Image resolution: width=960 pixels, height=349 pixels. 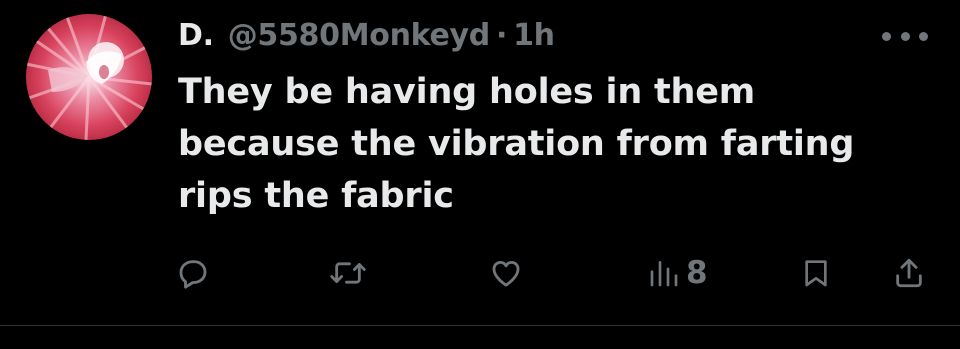 I want to click on heart-icon, so click(x=506, y=273).